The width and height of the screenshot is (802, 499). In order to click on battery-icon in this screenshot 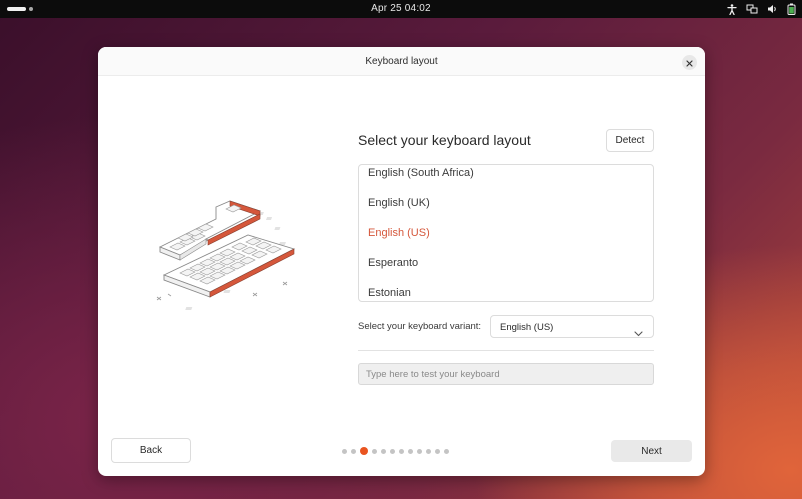, I will do `click(791, 9)`.